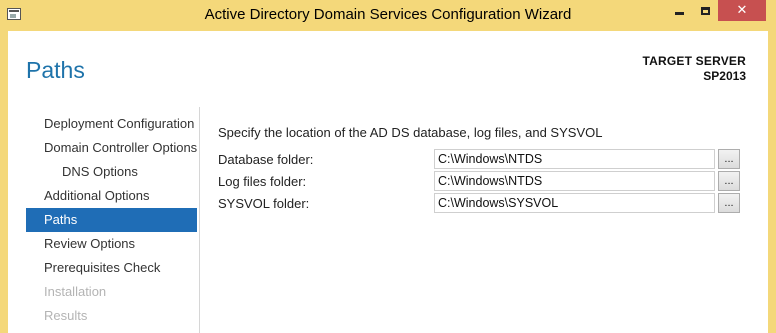 The height and width of the screenshot is (333, 776). Describe the element at coordinates (75, 291) in the screenshot. I see `nav-item-installation: Installation` at that location.